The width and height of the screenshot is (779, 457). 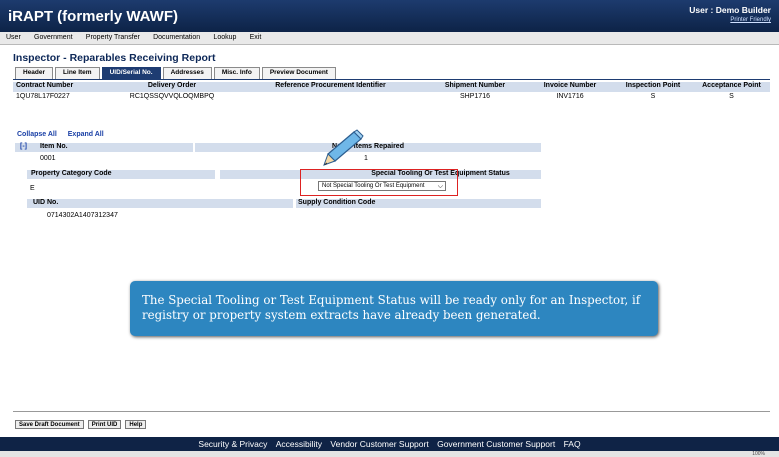 What do you see at coordinates (43, 96) in the screenshot?
I see `contract-number: 1QU78L17F0227` at bounding box center [43, 96].